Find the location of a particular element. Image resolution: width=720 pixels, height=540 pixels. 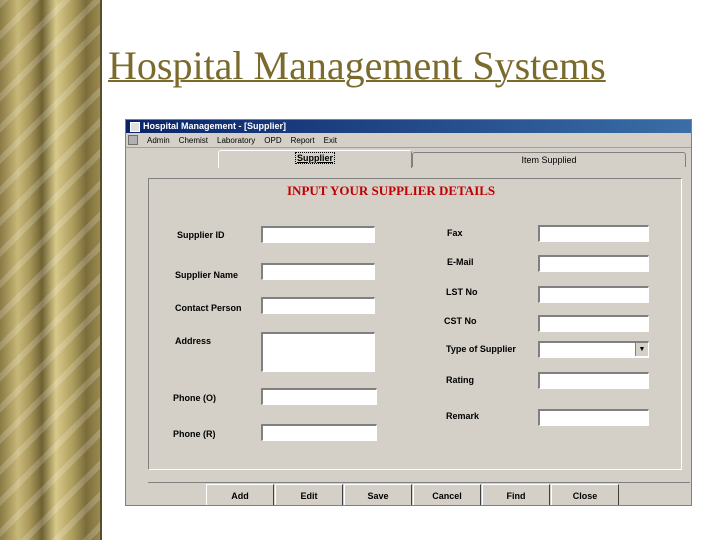

address-label: Address is located at coordinates (193, 341).